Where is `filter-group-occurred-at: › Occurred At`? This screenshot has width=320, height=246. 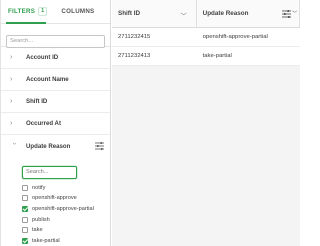
filter-group-occurred-at: › Occurred At is located at coordinates (55, 124).